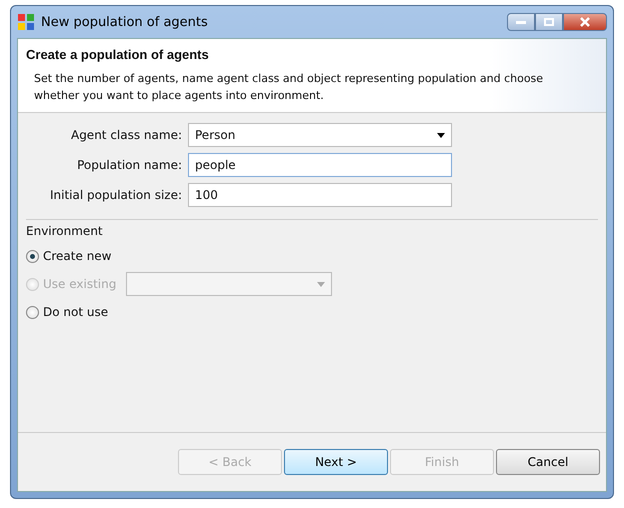  What do you see at coordinates (320, 165) in the screenshot?
I see `input-field: people` at bounding box center [320, 165].